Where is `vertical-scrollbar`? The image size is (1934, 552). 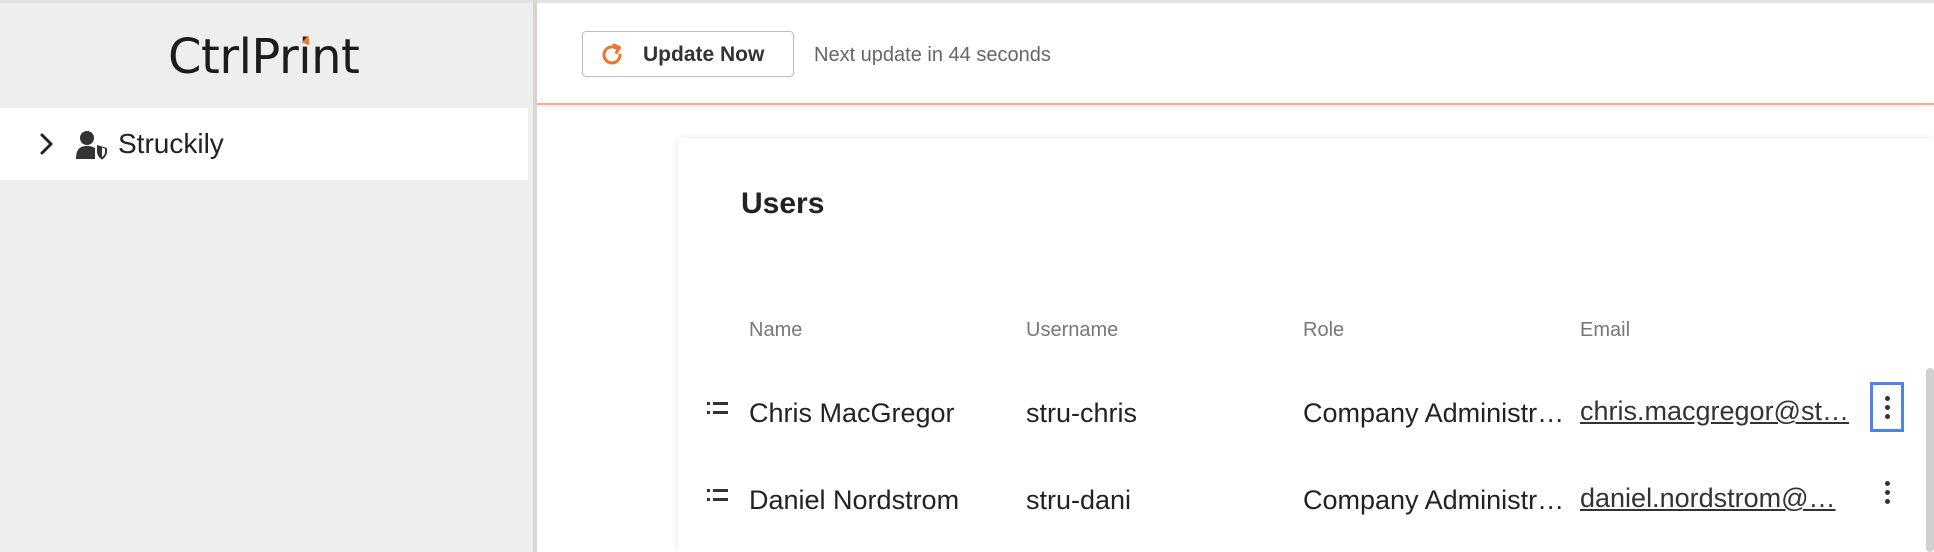
vertical-scrollbar is located at coordinates (1930, 460).